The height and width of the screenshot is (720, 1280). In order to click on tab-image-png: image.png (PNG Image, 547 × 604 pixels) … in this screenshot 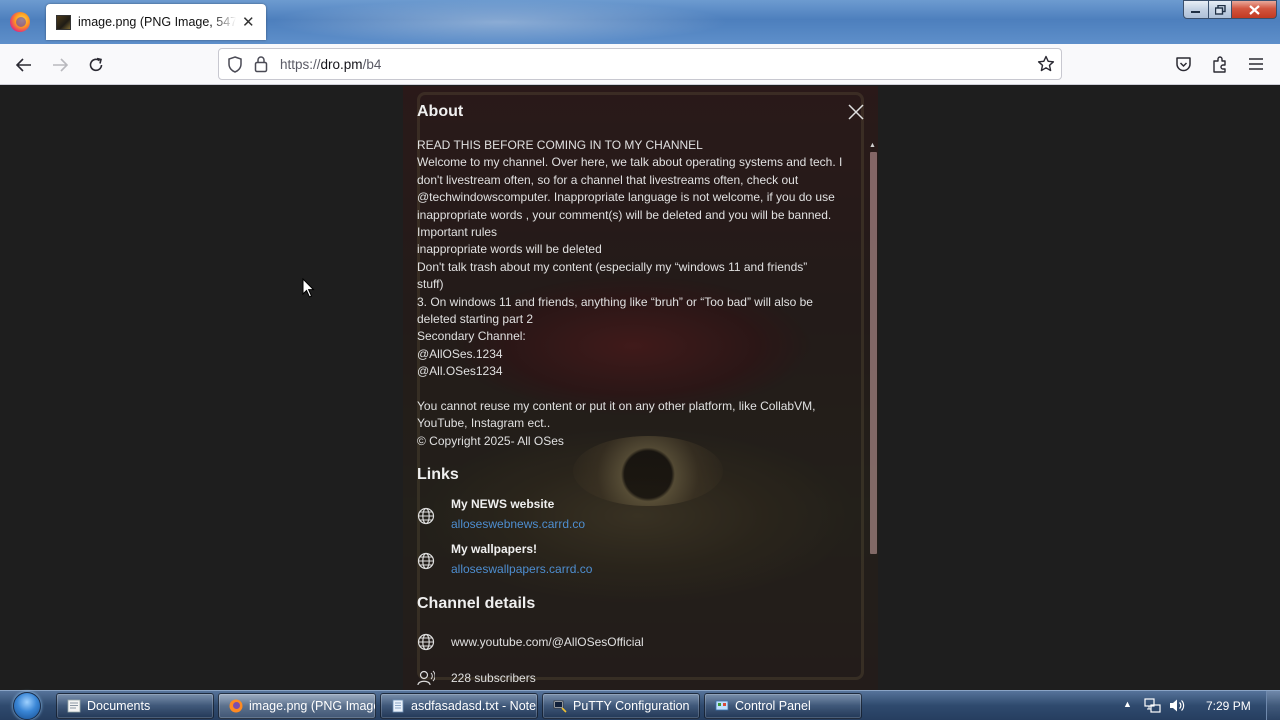, I will do `click(156, 22)`.